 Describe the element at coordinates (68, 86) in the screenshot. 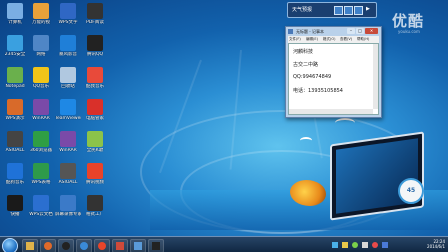

I see `desktop-icon-label: 回收站` at that location.